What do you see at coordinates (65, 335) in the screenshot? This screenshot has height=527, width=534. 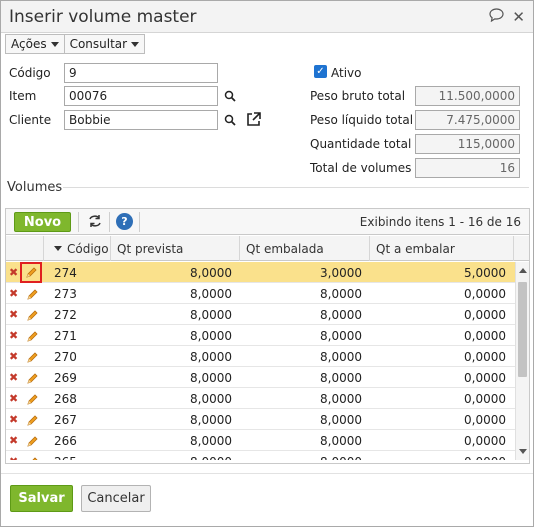 I see `cell-codigo: 271` at bounding box center [65, 335].